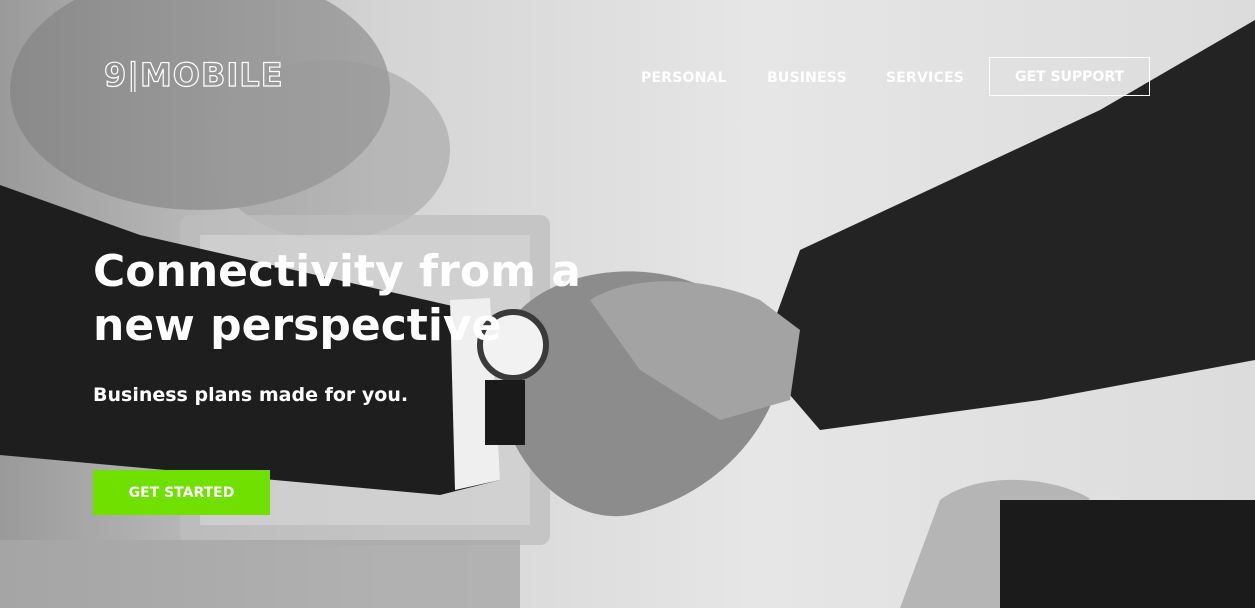 The width and height of the screenshot is (1255, 608). Describe the element at coordinates (181, 492) in the screenshot. I see `get-started-button: GET STARTED` at that location.